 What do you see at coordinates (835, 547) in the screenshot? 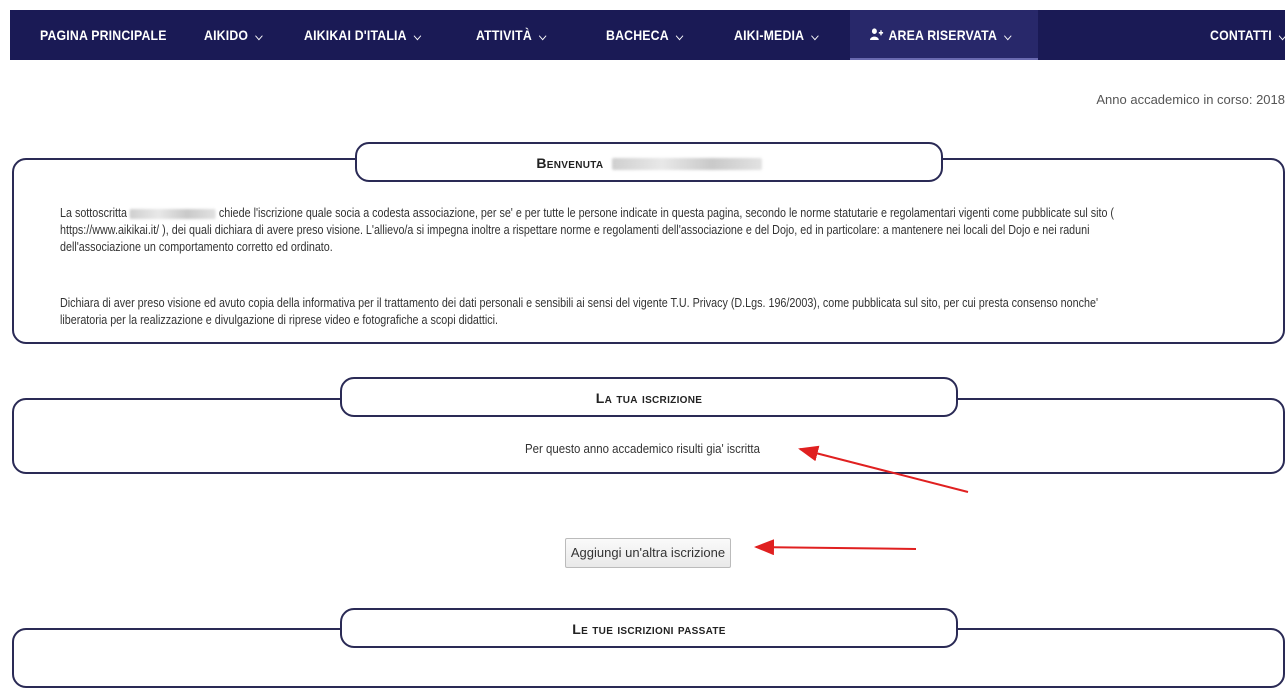
I see `arrow-to-button` at bounding box center [835, 547].